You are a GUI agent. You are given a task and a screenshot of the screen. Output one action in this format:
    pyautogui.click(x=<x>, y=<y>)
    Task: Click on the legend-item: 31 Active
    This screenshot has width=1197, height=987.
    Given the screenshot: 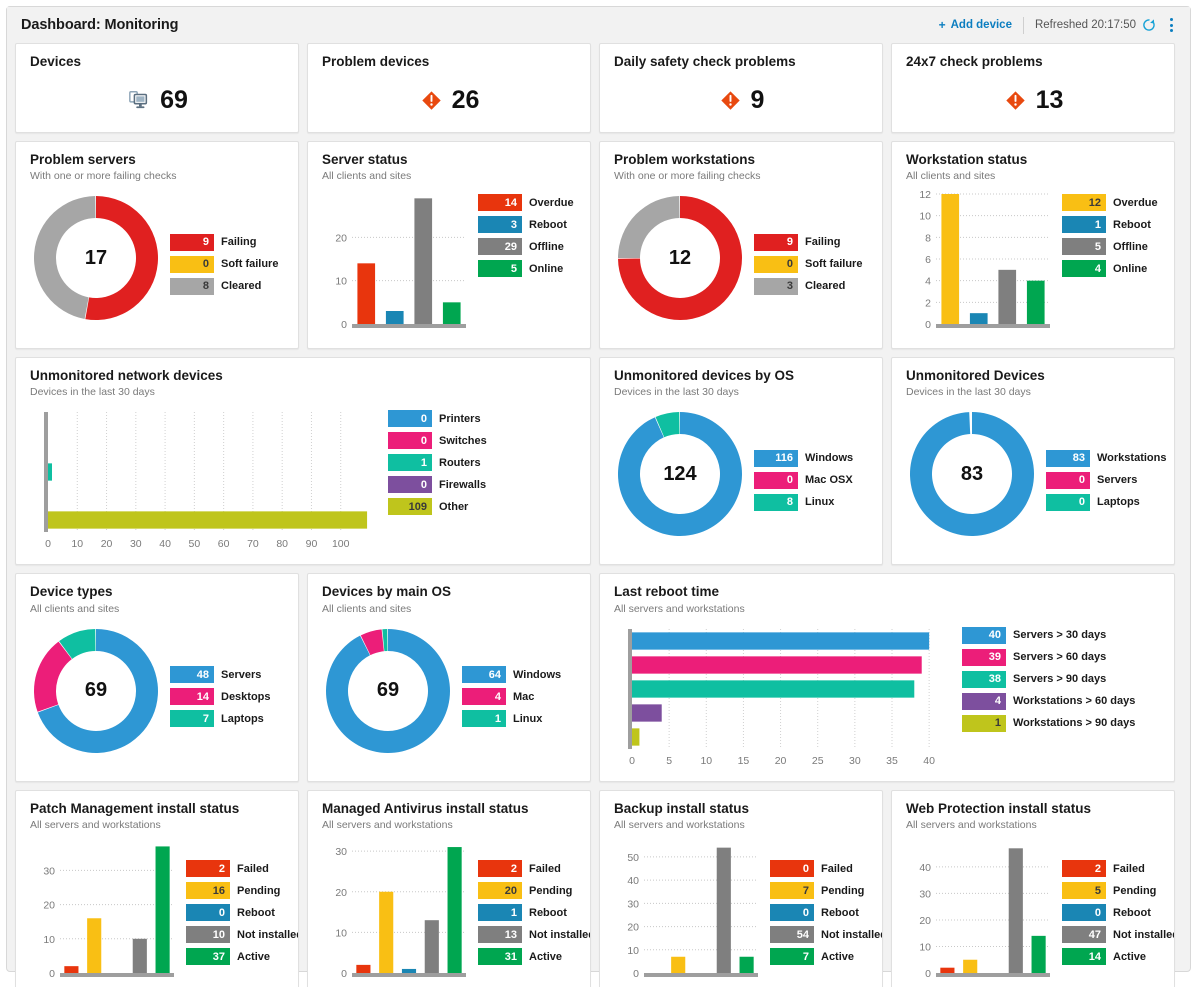 What is the action you would take?
    pyautogui.click(x=534, y=957)
    